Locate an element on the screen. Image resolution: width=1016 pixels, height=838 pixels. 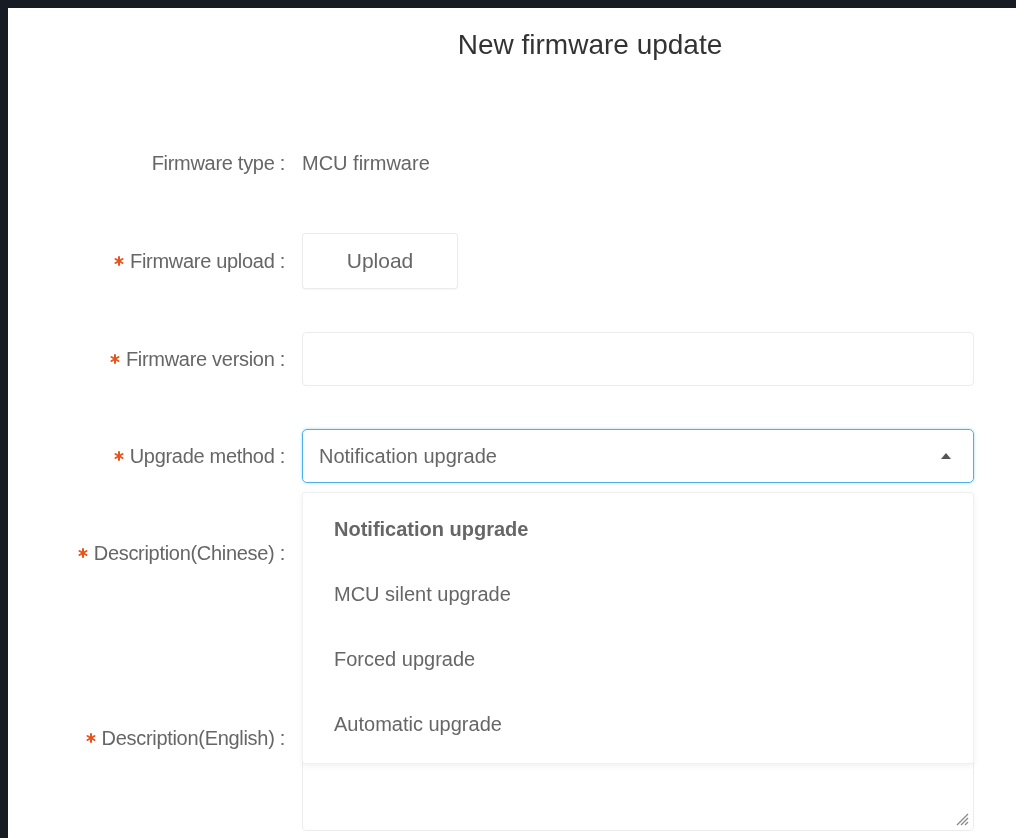
upload-button: Upload is located at coordinates (380, 261).